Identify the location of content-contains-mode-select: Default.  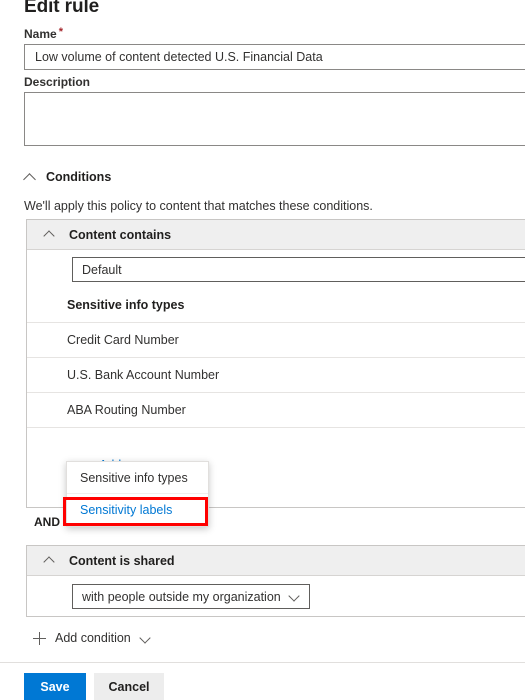
(298, 269).